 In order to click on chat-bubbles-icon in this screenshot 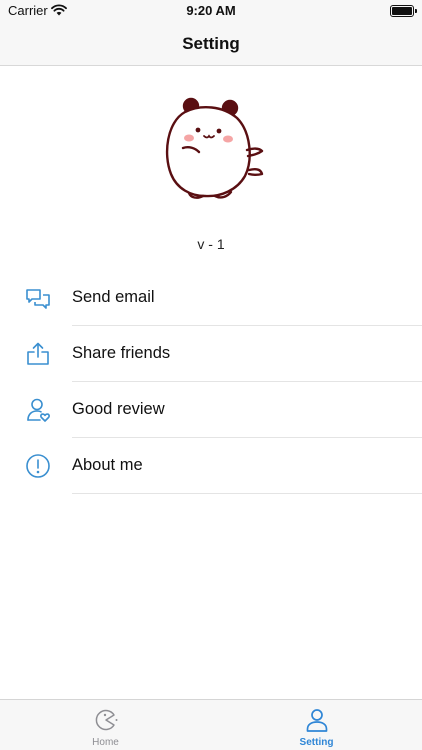, I will do `click(38, 299)`.